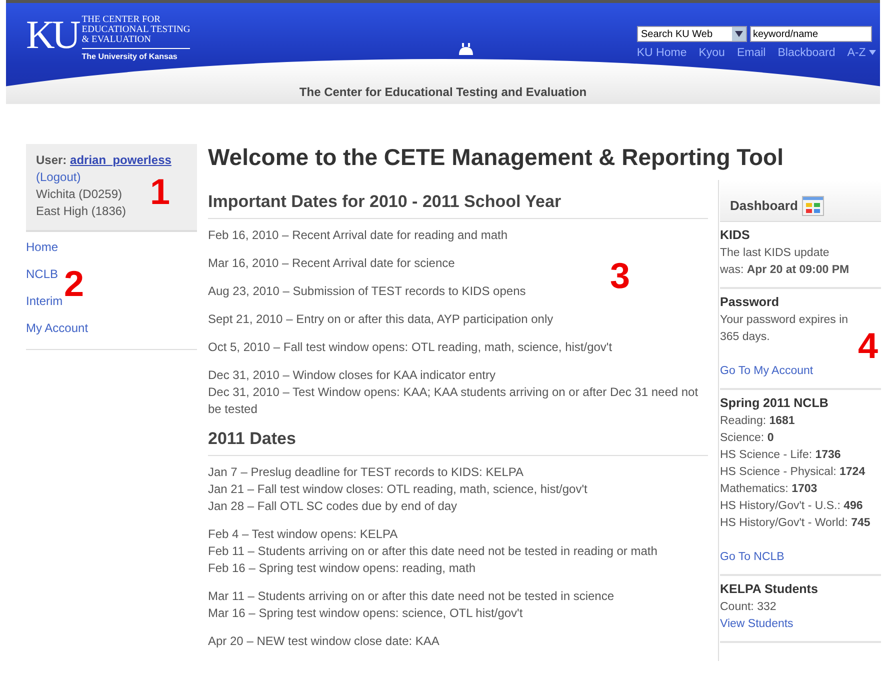 The image size is (886, 683). Describe the element at coordinates (775, 403) in the screenshot. I see `panel-heading: Spring 2011 NCLB` at that location.